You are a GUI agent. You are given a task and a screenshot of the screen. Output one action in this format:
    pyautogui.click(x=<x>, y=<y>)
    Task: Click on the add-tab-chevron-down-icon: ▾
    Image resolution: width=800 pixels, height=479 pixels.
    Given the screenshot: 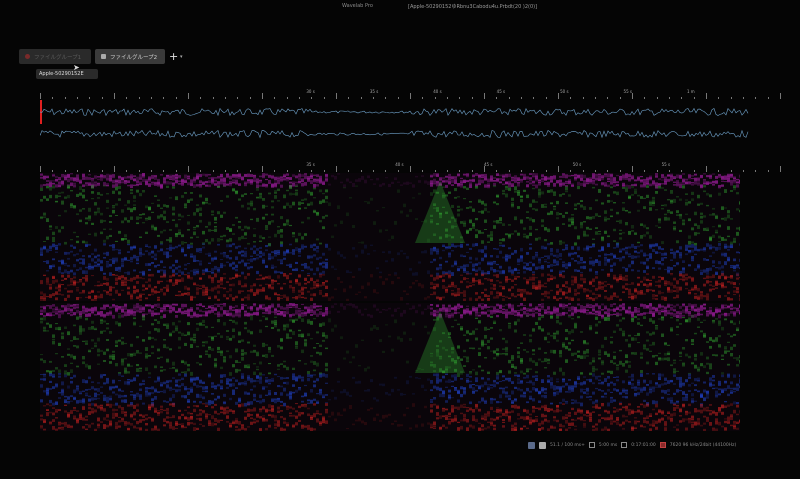 What is the action you would take?
    pyautogui.click(x=181, y=57)
    